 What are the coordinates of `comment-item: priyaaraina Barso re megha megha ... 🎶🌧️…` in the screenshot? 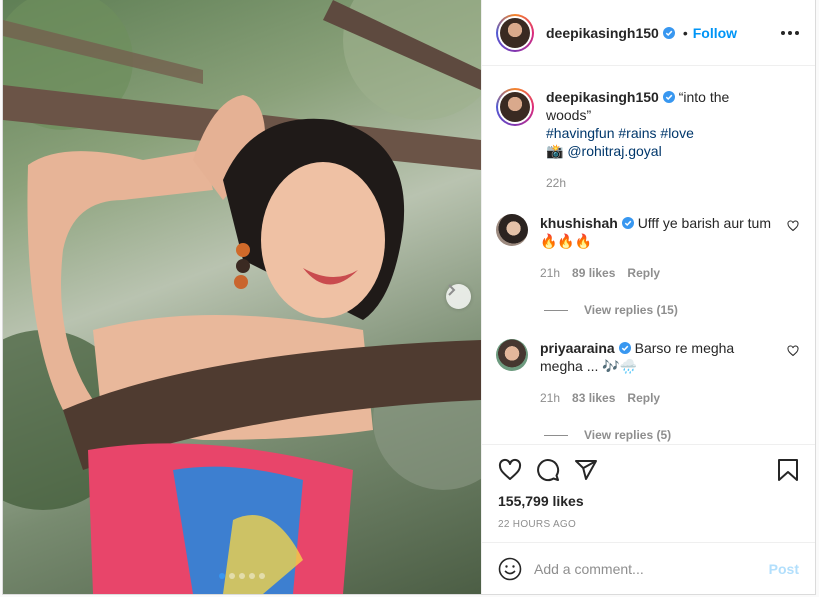 It's located at (647, 373).